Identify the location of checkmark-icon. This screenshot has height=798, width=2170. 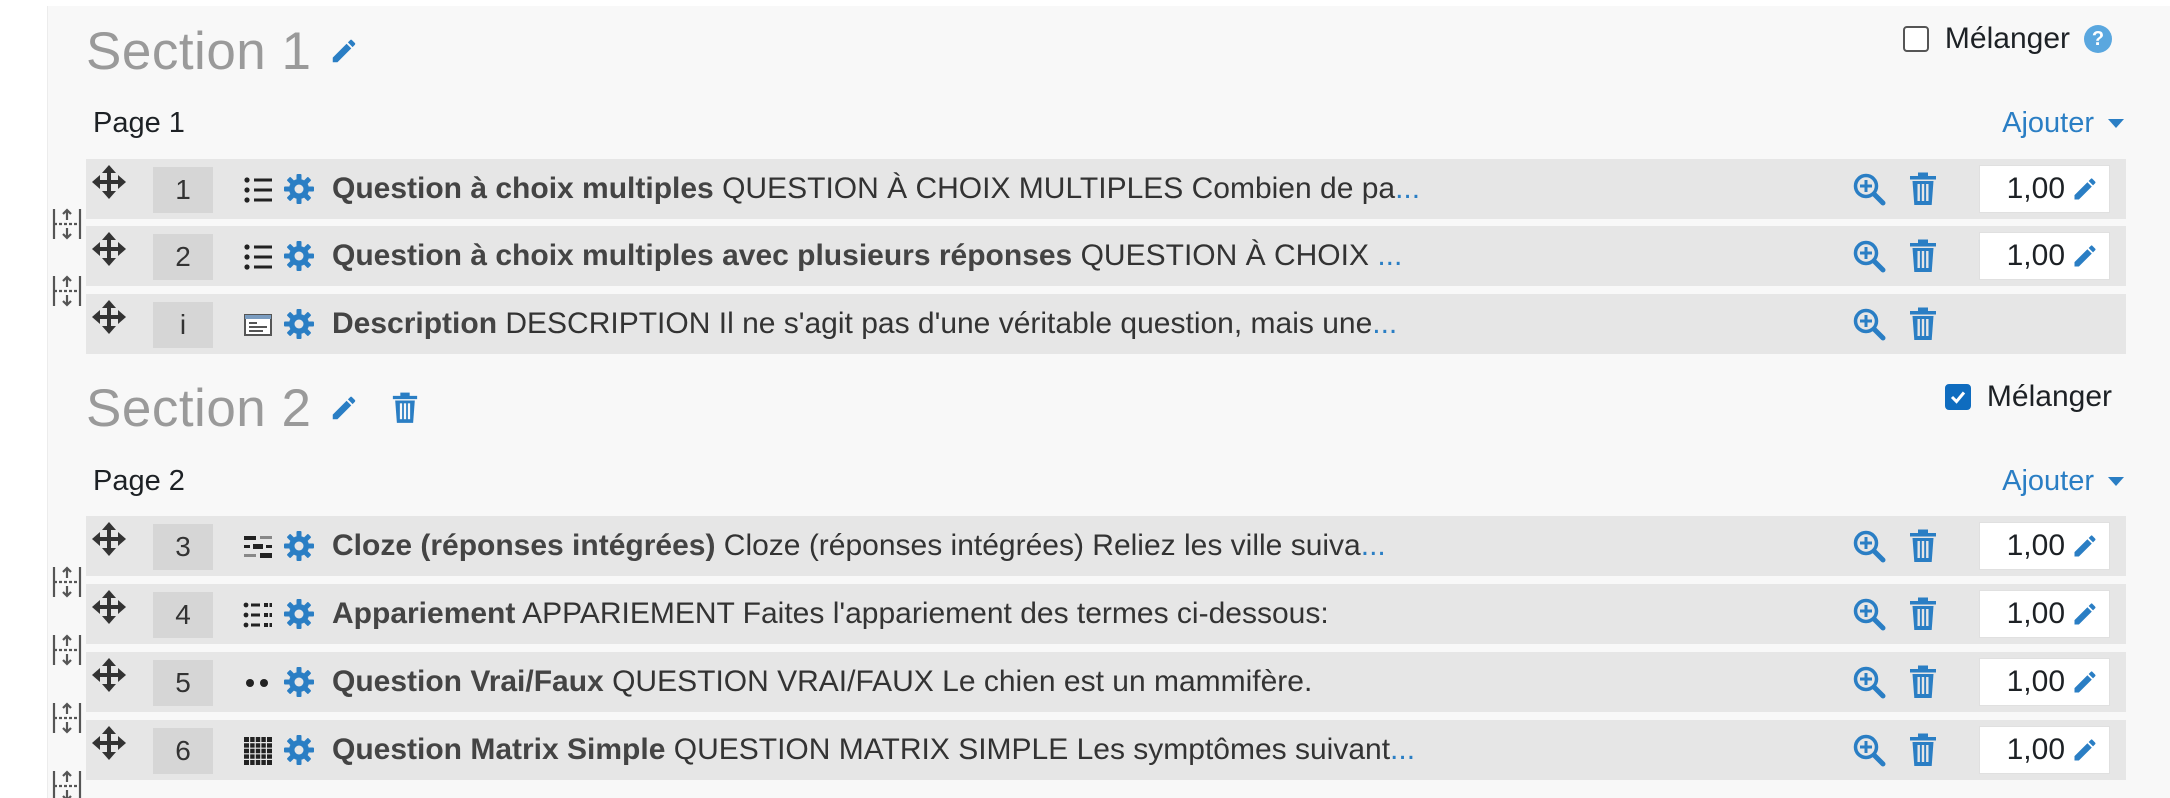
(1958, 397).